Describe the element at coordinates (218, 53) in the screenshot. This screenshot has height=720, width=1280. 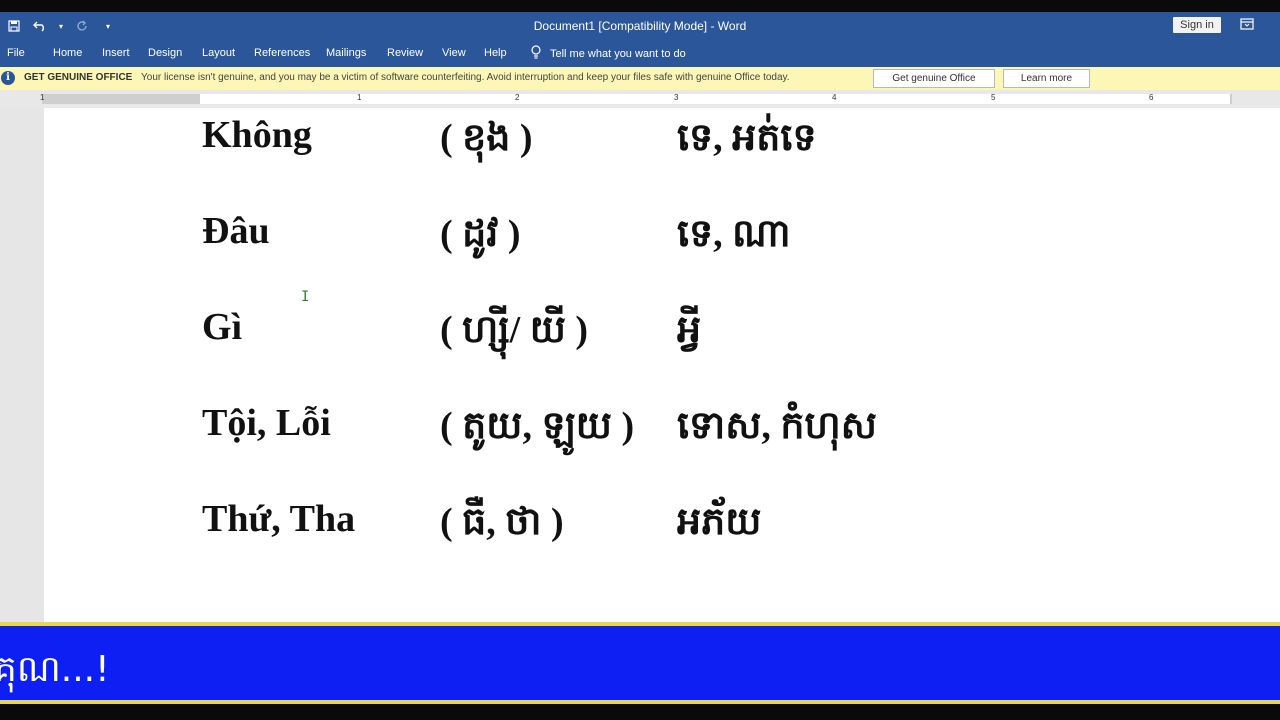
I see `tab-layout: Layout` at that location.